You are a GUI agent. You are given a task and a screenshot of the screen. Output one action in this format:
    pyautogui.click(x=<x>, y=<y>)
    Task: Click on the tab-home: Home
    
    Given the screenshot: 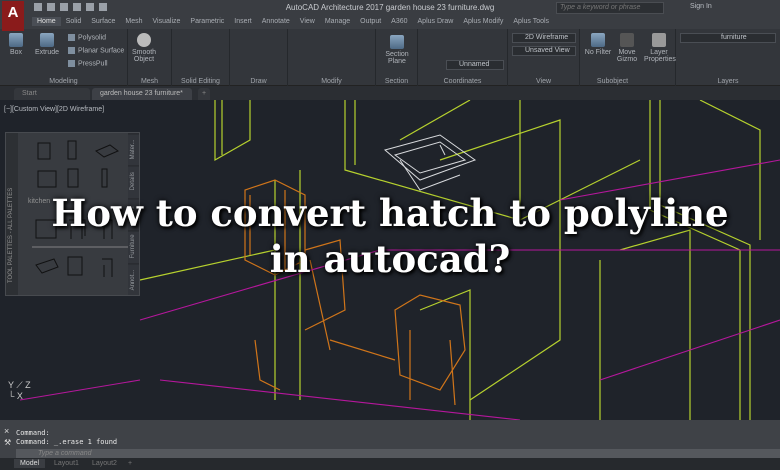 What is the action you would take?
    pyautogui.click(x=46, y=21)
    